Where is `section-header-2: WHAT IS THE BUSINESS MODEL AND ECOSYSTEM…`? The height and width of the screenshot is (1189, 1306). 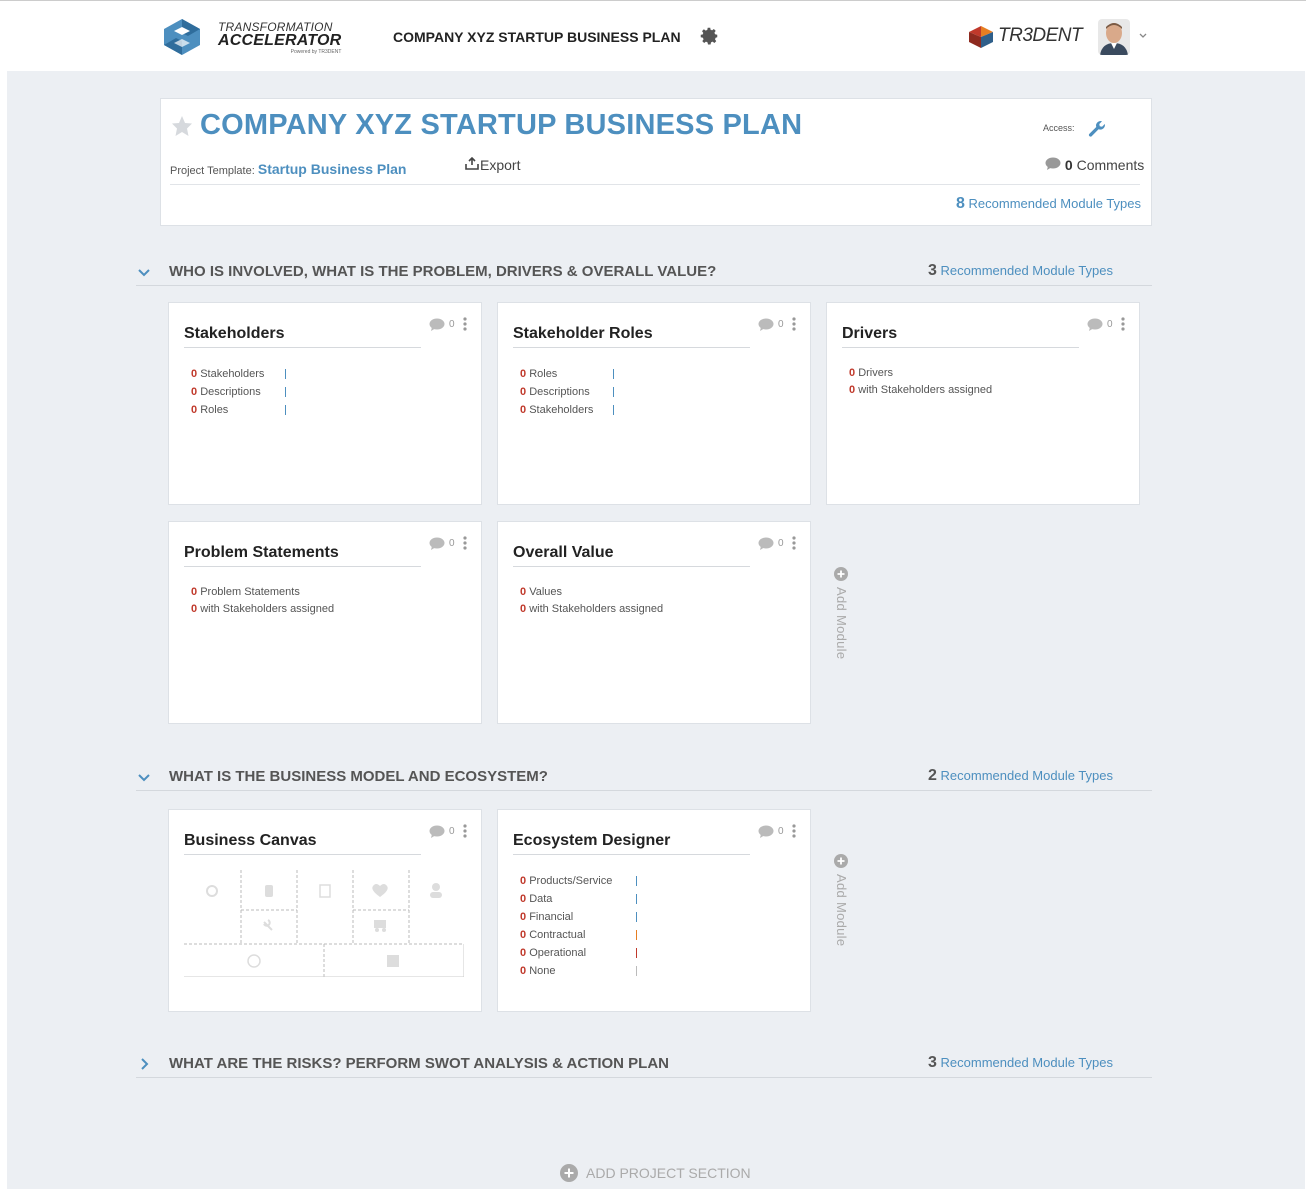 section-header-2: WHAT IS THE BUSINESS MODEL AND ECOSYSTEM… is located at coordinates (644, 779).